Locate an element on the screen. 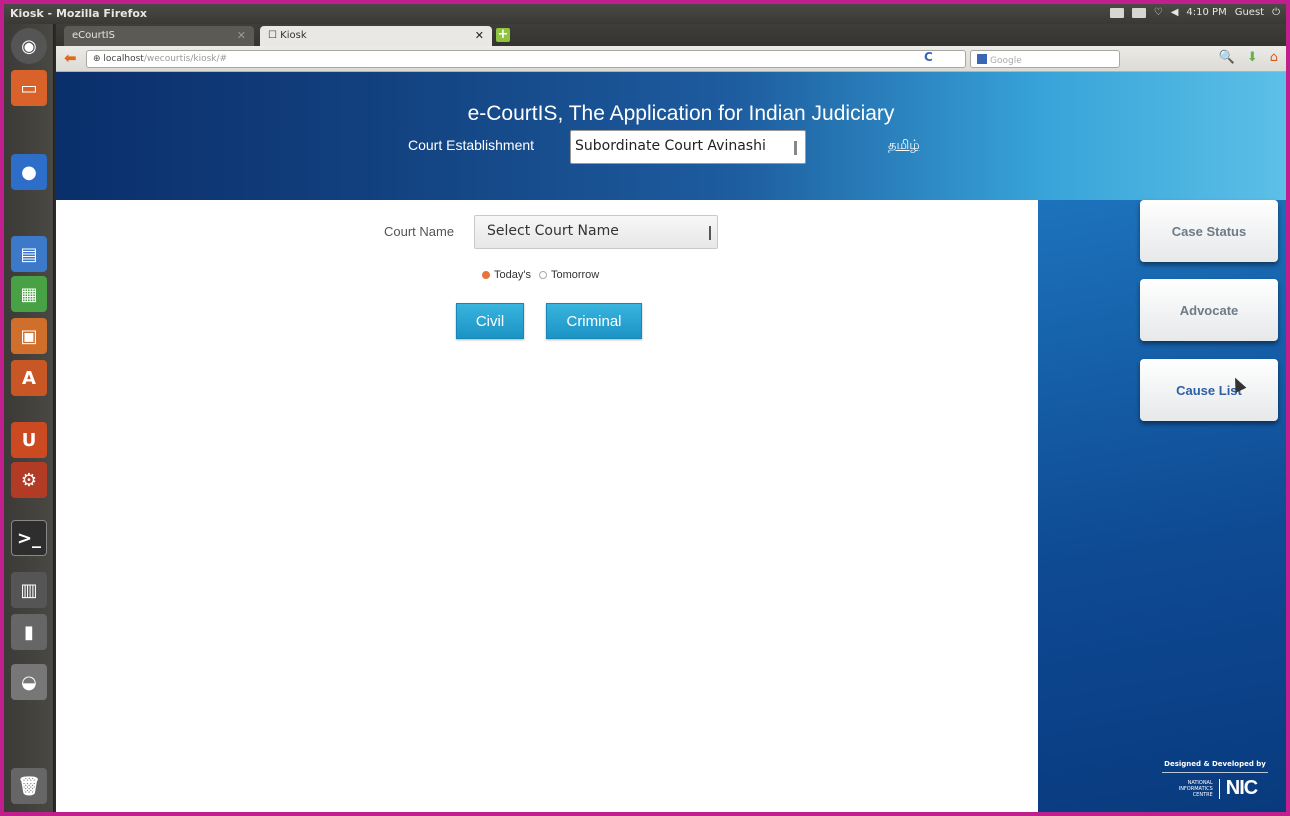 The width and height of the screenshot is (1290, 816). new-tab-button: + is located at coordinates (503, 35).